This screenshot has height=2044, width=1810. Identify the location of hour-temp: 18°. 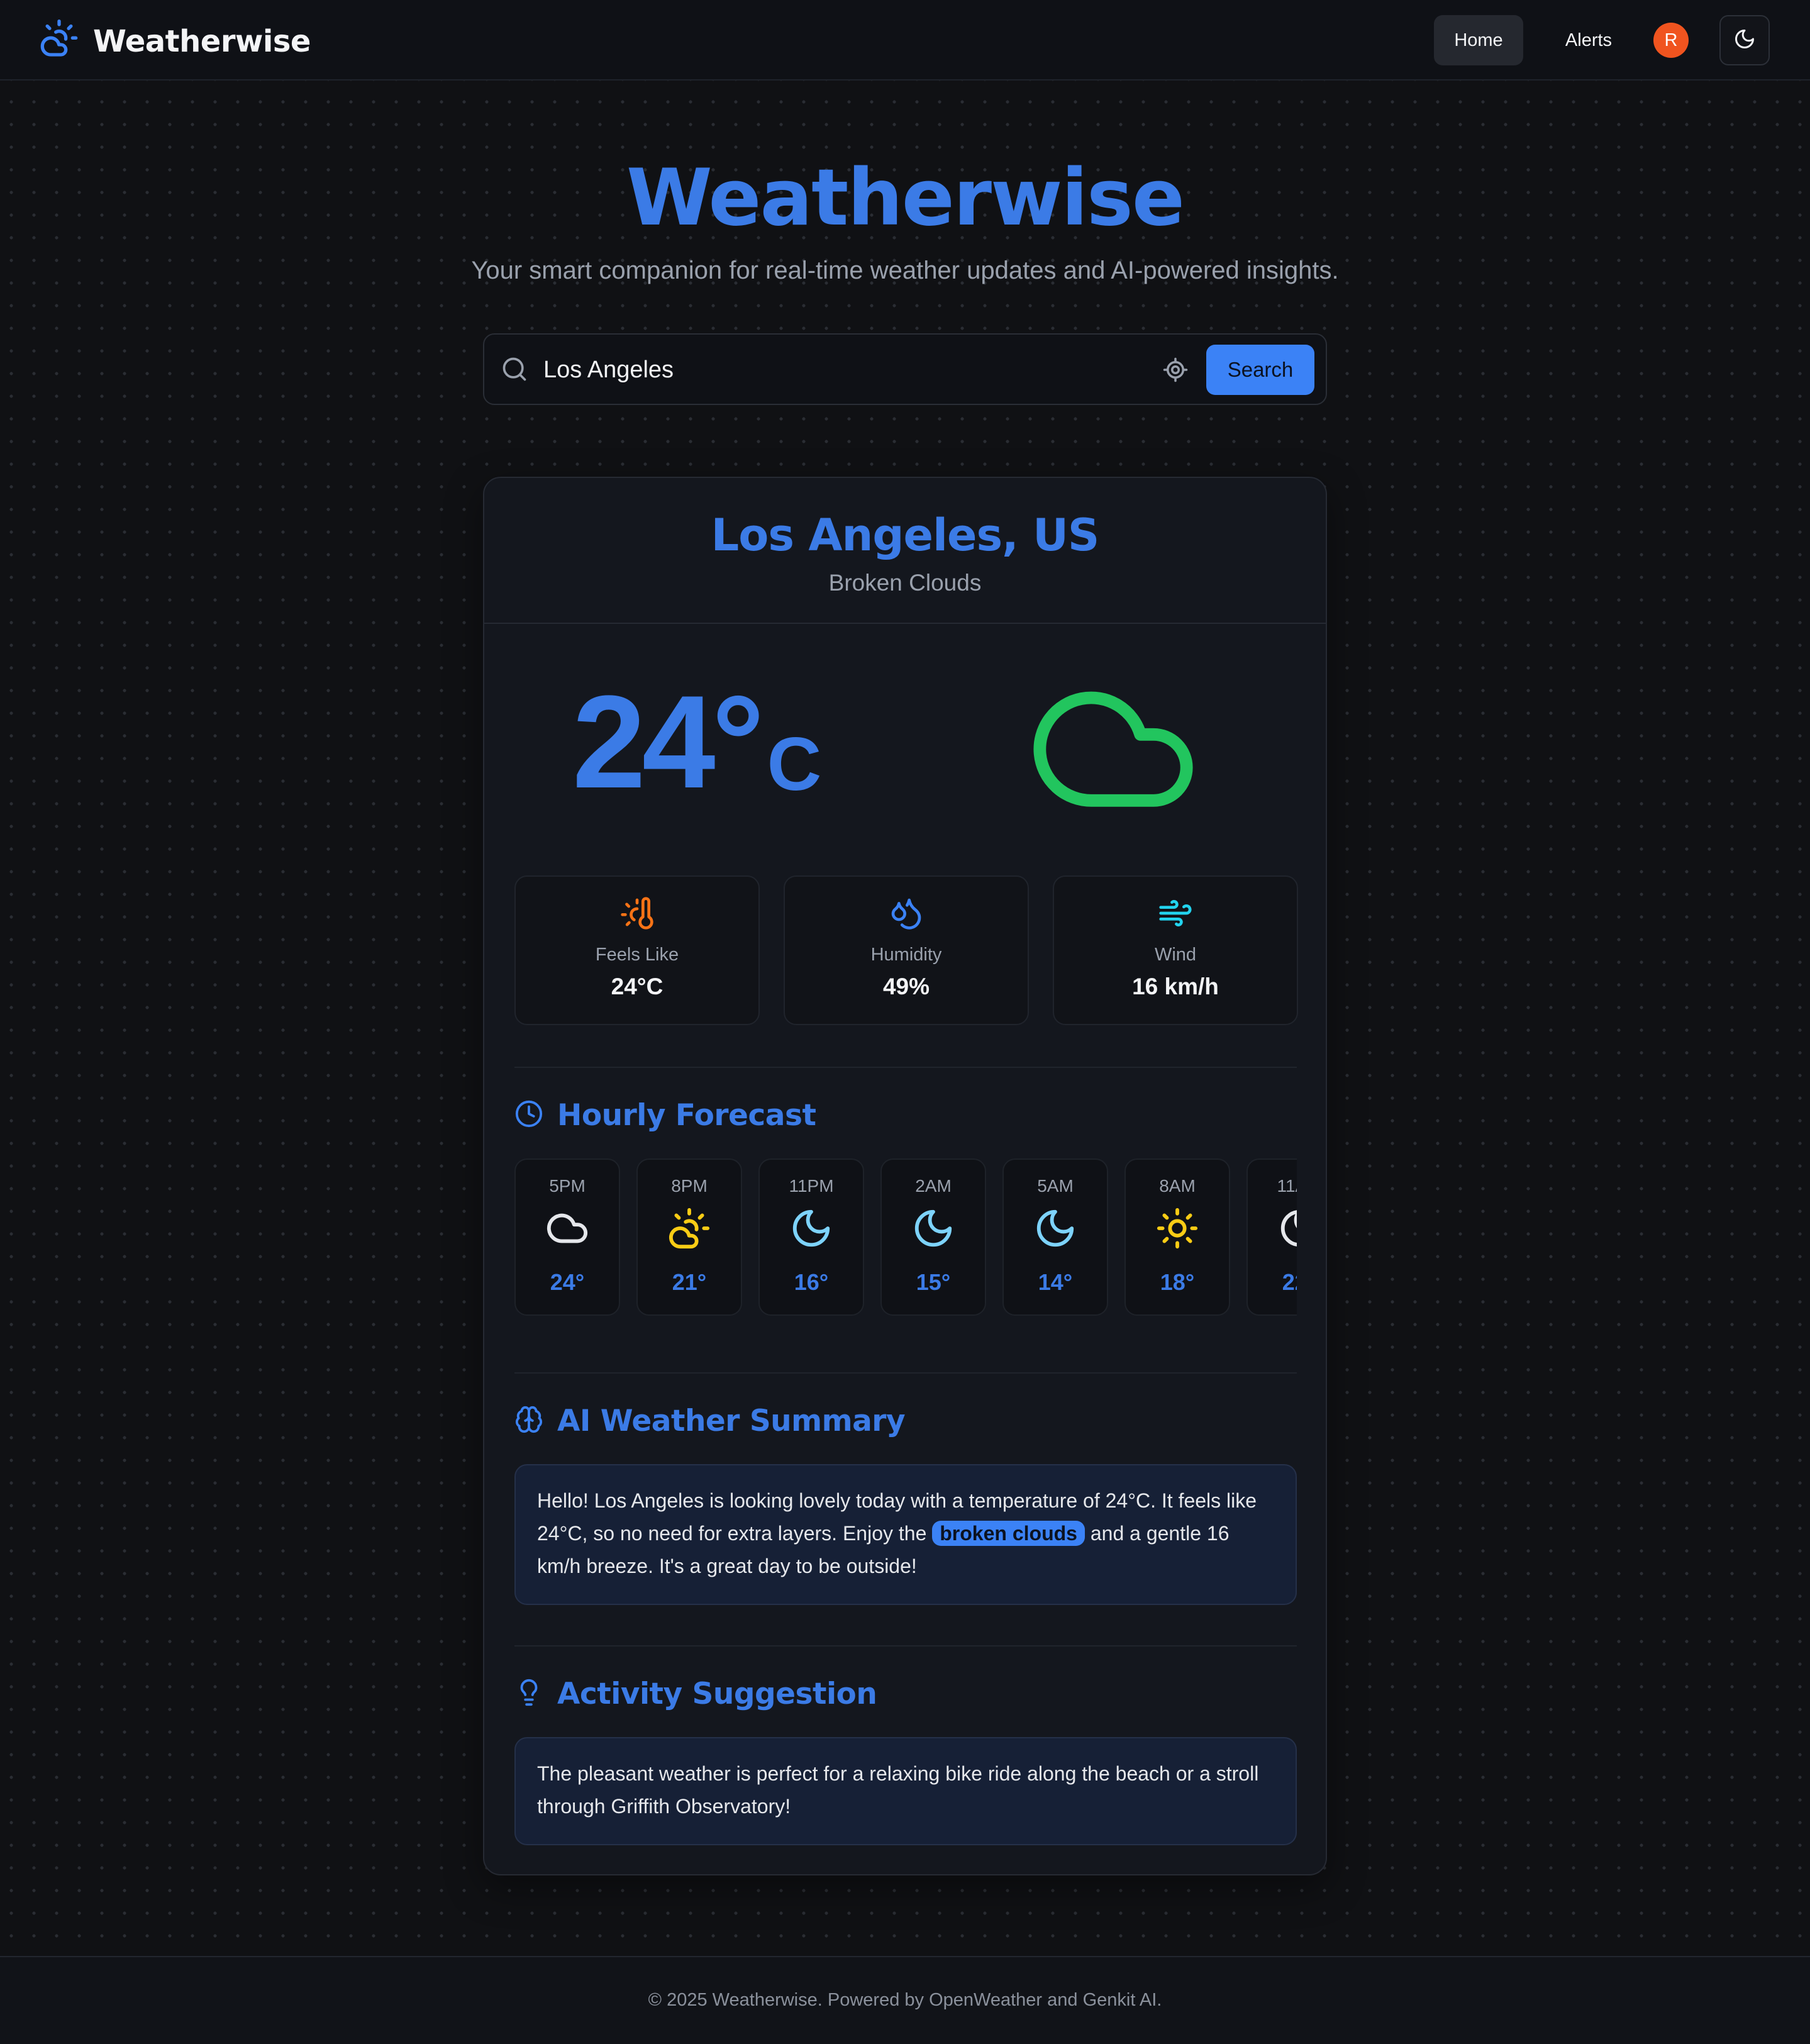
(1177, 1282).